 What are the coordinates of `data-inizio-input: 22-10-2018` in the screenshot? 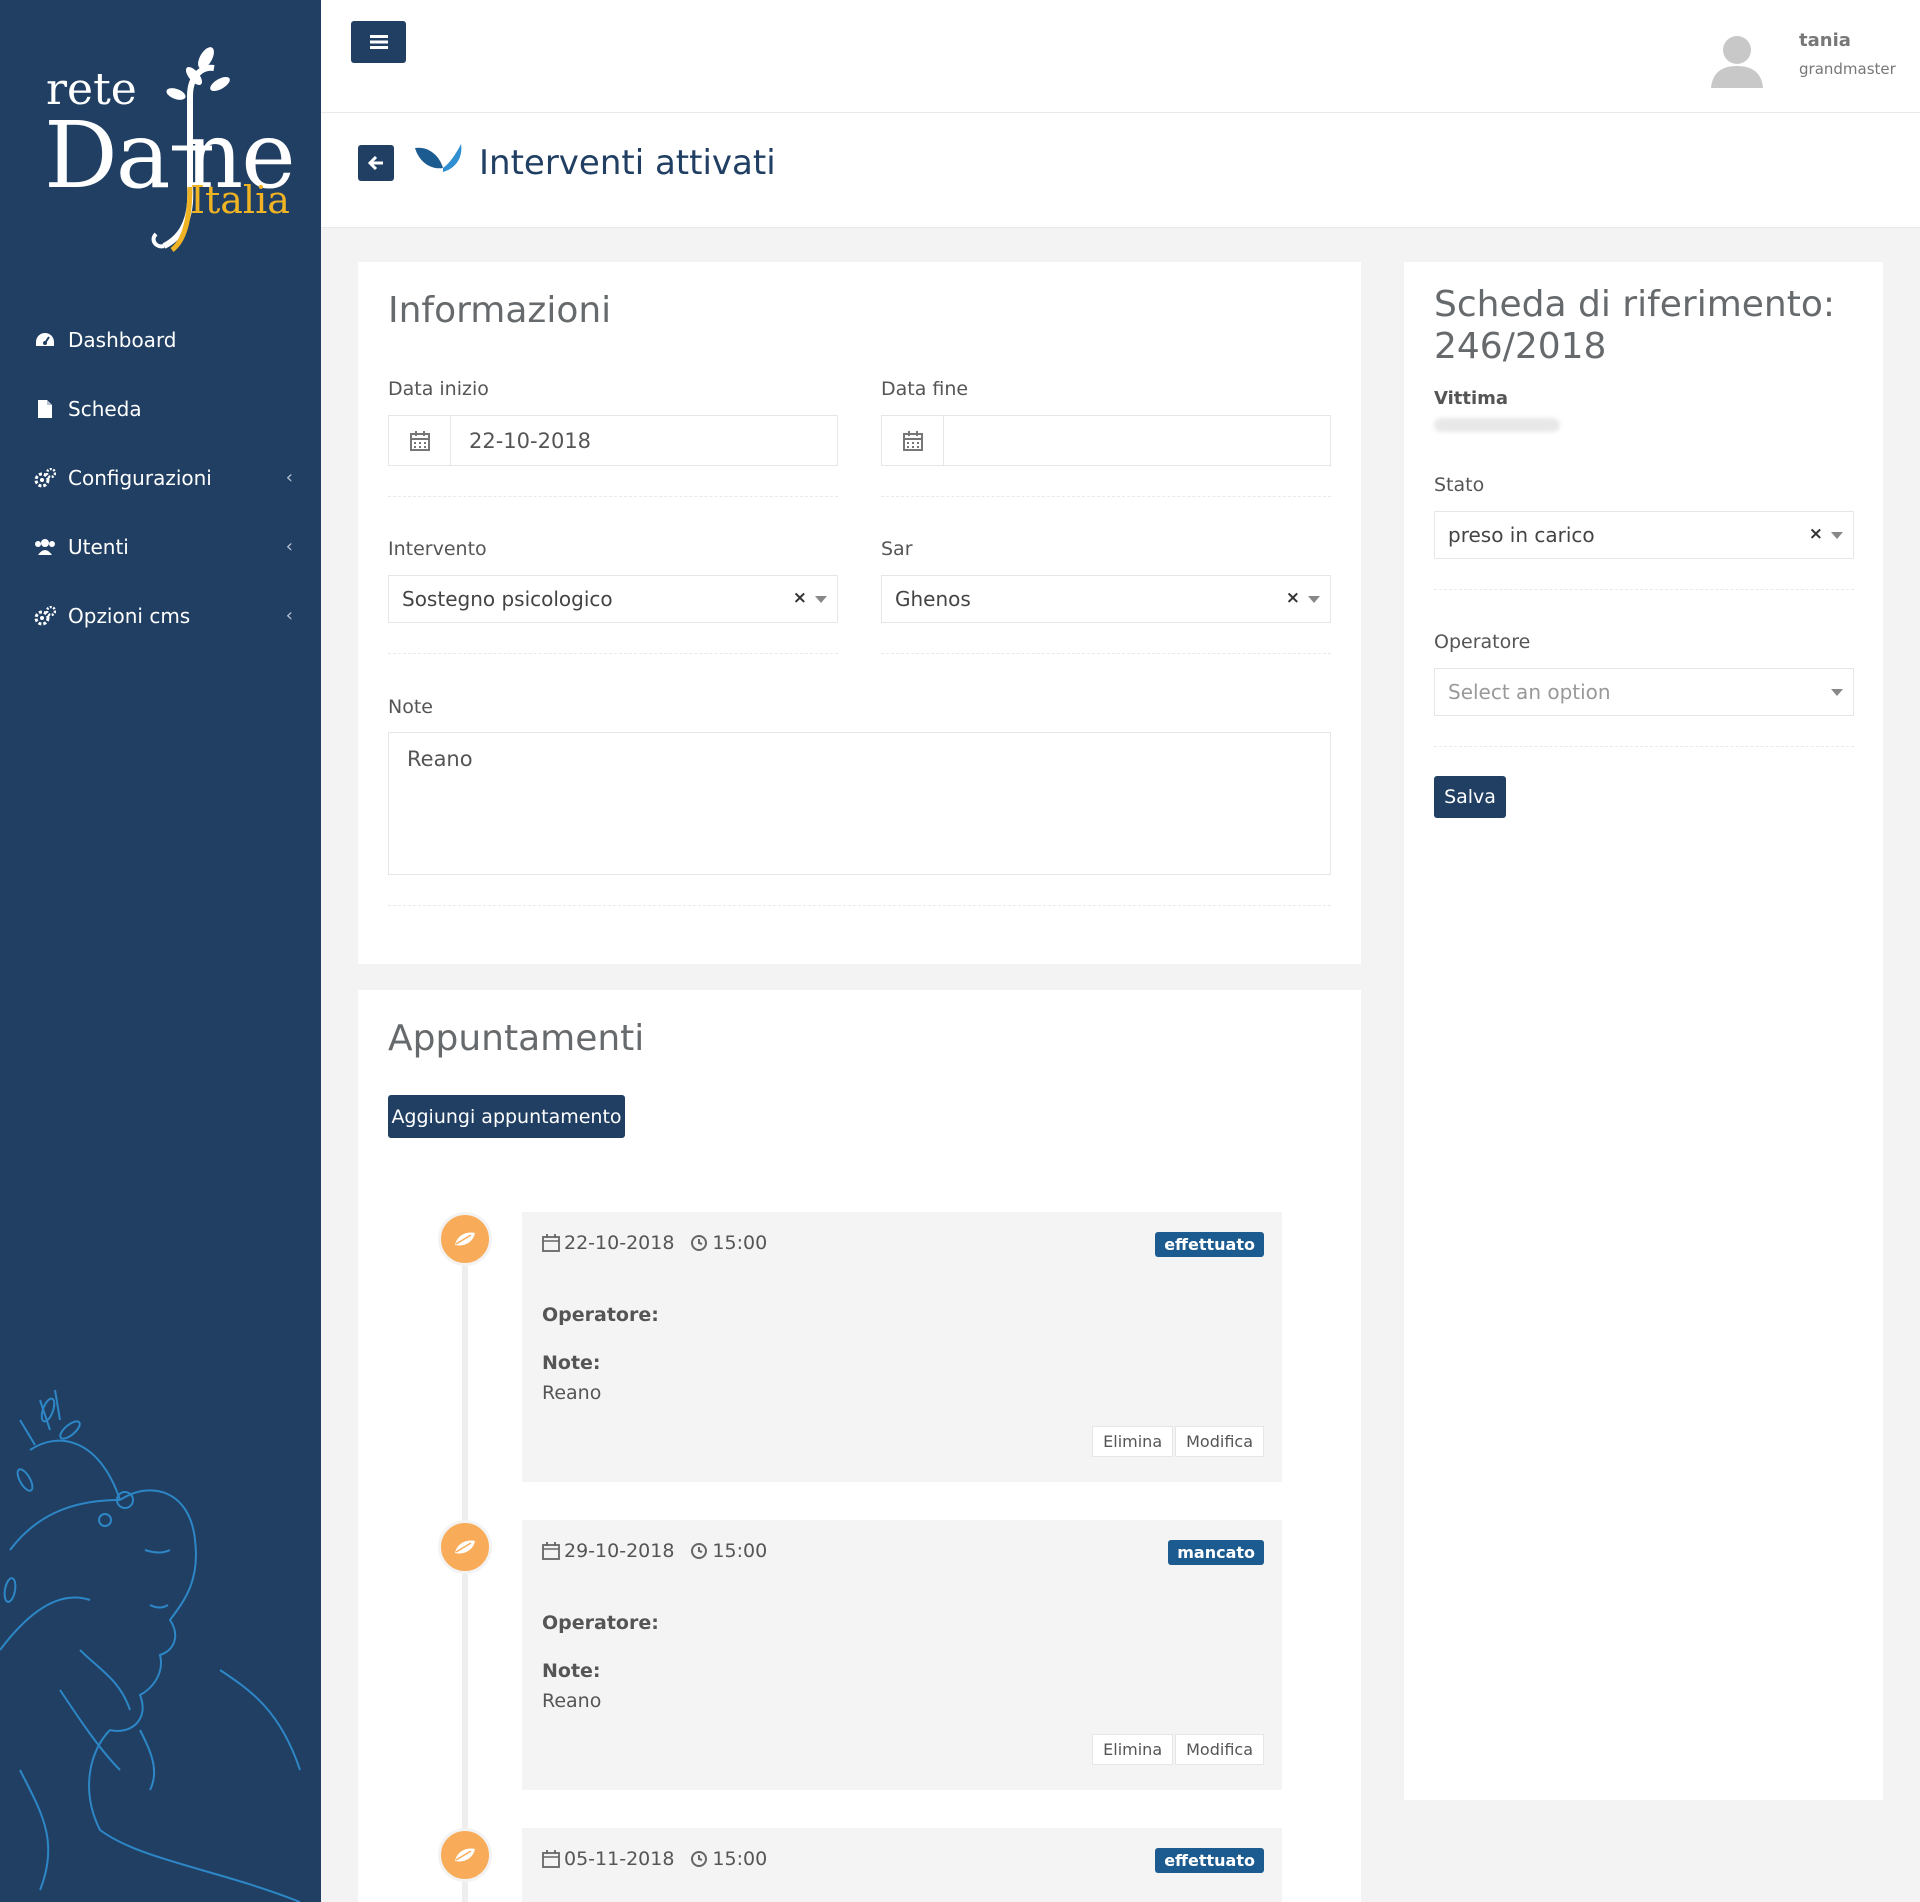 It's located at (644, 440).